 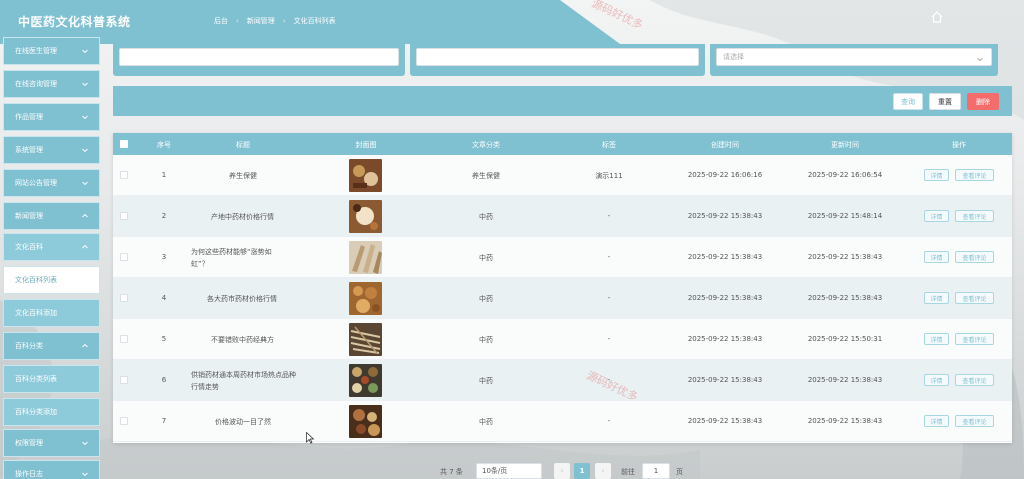 I want to click on table-header: 序号 标题 封面图 文章分类 标签 创建时间 更新时间 操作, so click(x=562, y=144).